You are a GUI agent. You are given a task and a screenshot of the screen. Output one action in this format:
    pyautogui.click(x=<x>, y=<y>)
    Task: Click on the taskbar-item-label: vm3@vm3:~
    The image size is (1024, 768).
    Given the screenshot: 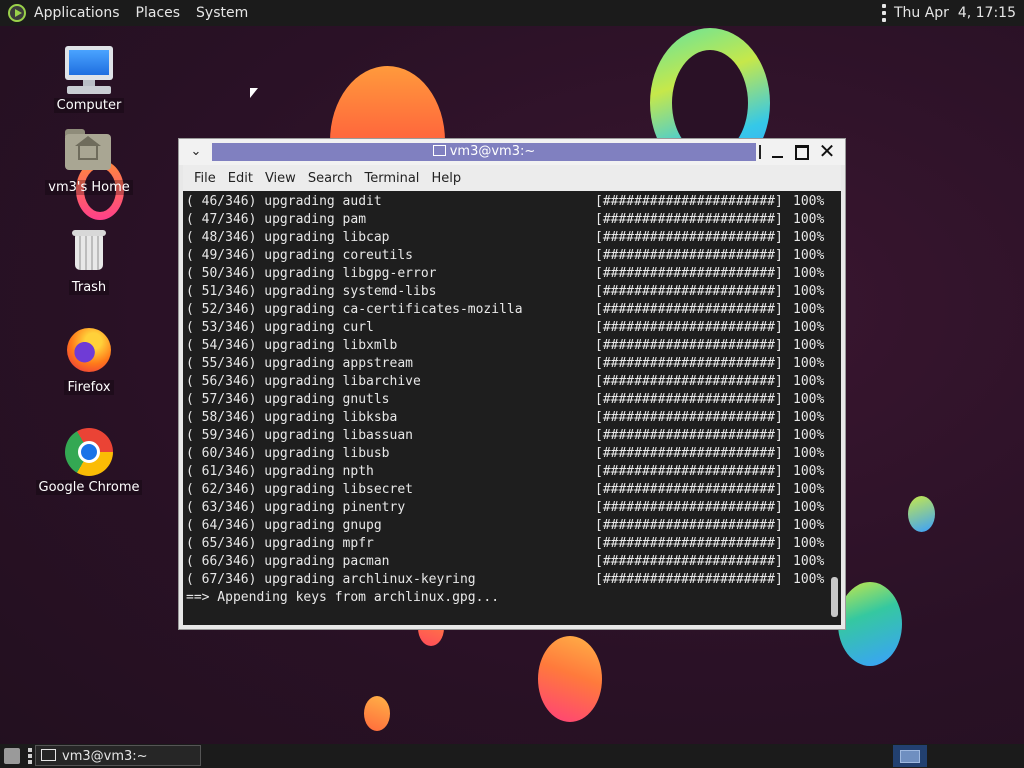 What is the action you would take?
    pyautogui.click(x=105, y=756)
    